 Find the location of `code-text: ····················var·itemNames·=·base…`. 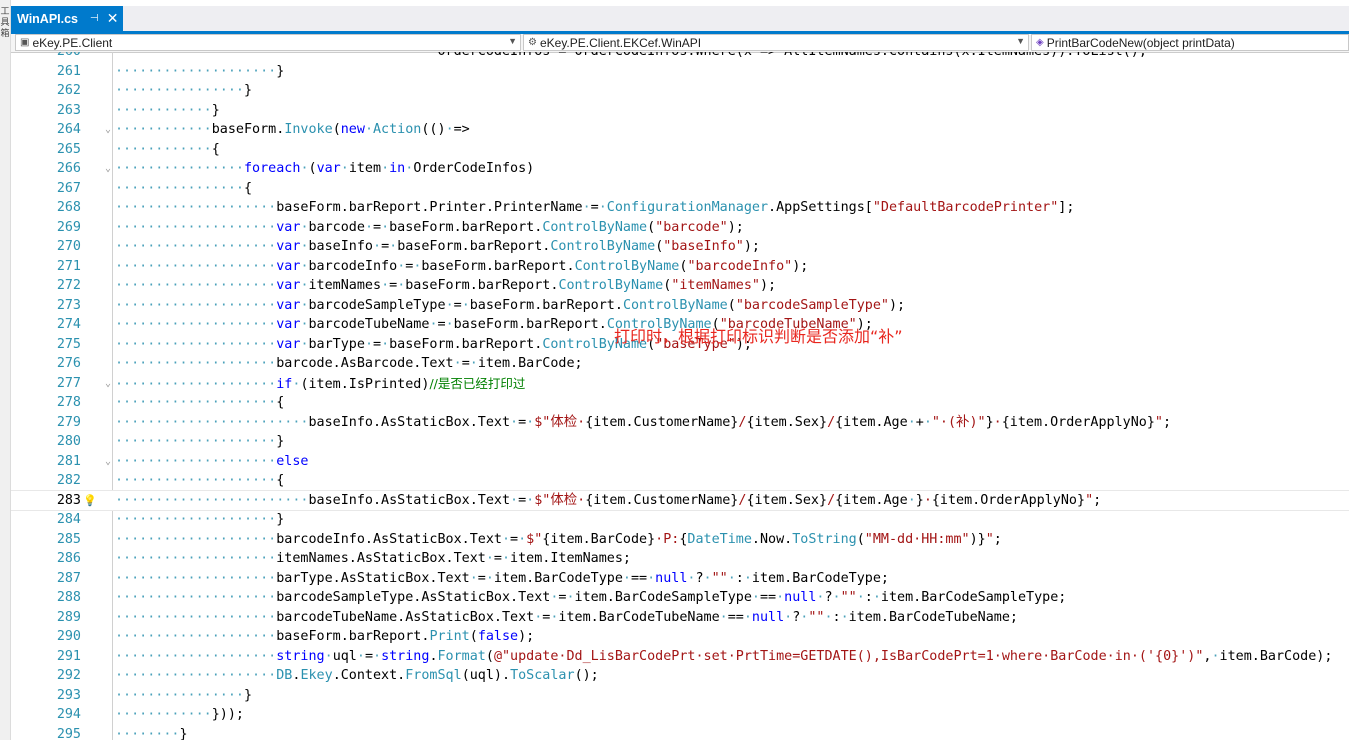

code-text: ····················var·itemNames·=·base… is located at coordinates (446, 285).